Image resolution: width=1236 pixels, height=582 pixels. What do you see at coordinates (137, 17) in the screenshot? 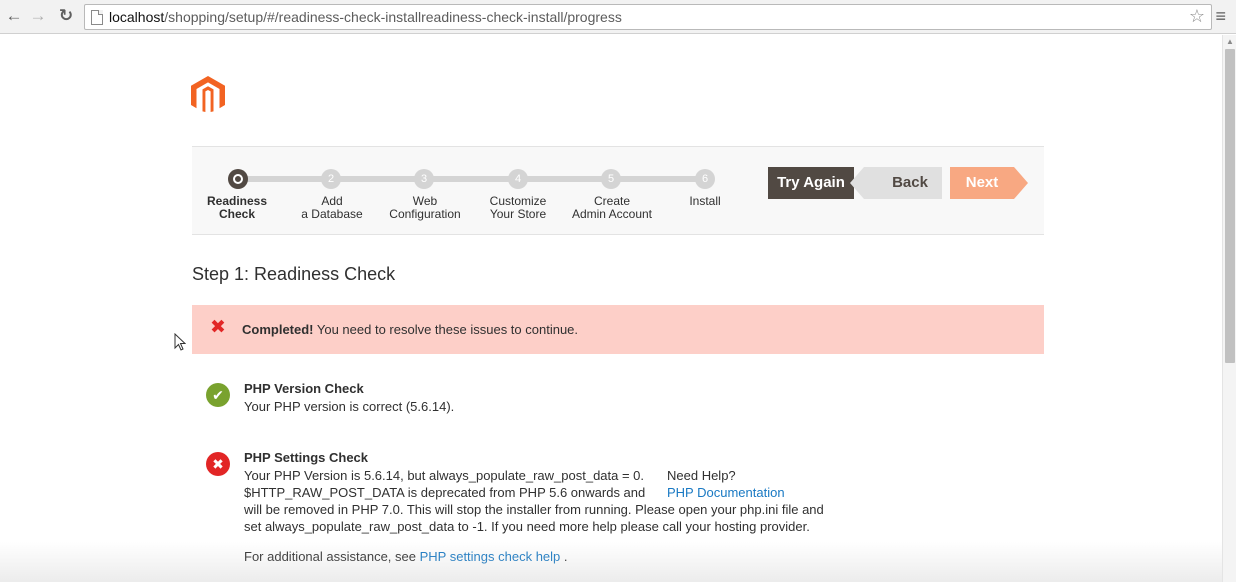
I see `url-host: localhost` at bounding box center [137, 17].